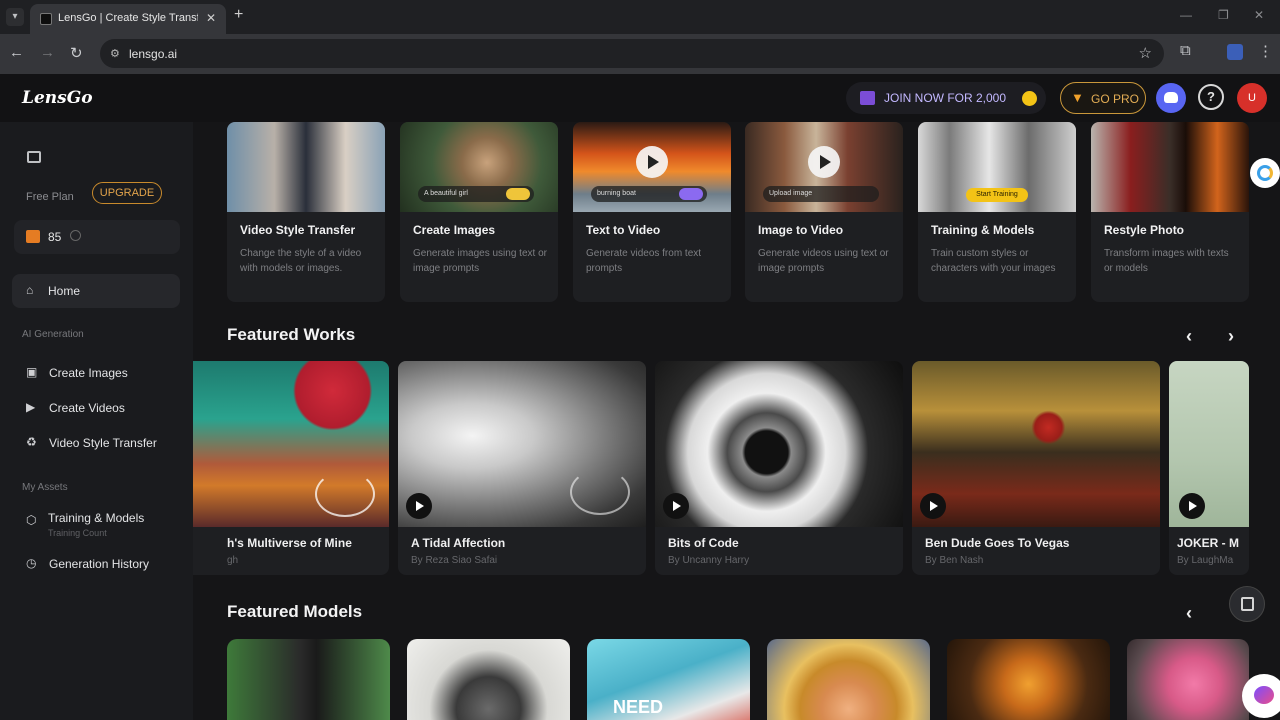  I want to click on brain-icon, so click(1264, 695).